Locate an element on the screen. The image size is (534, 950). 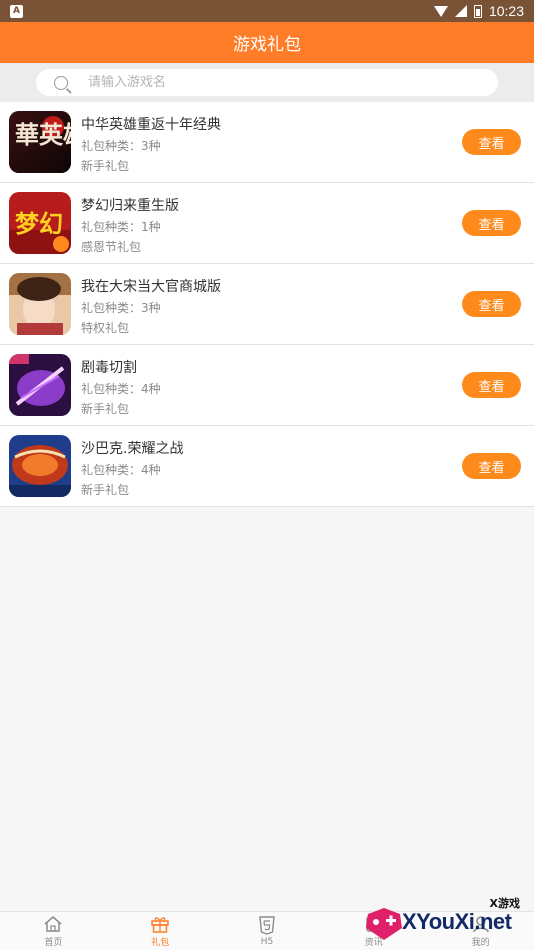
wifi-icon is located at coordinates (440, 11).